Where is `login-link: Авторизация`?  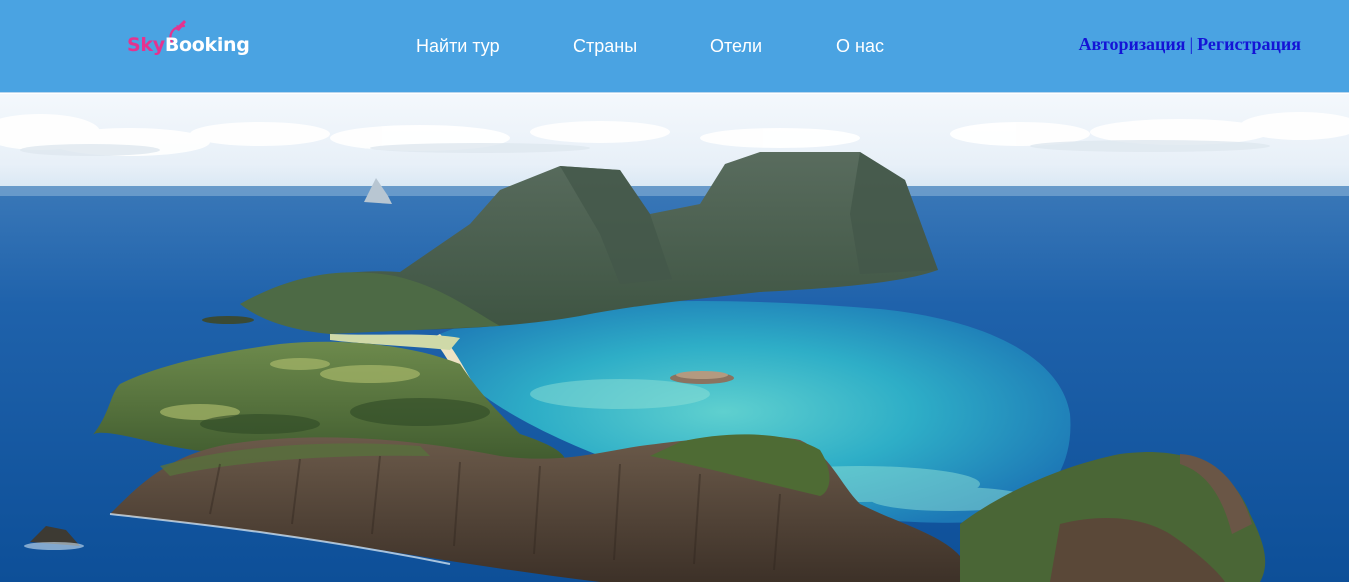
login-link: Авторизация is located at coordinates (1132, 44).